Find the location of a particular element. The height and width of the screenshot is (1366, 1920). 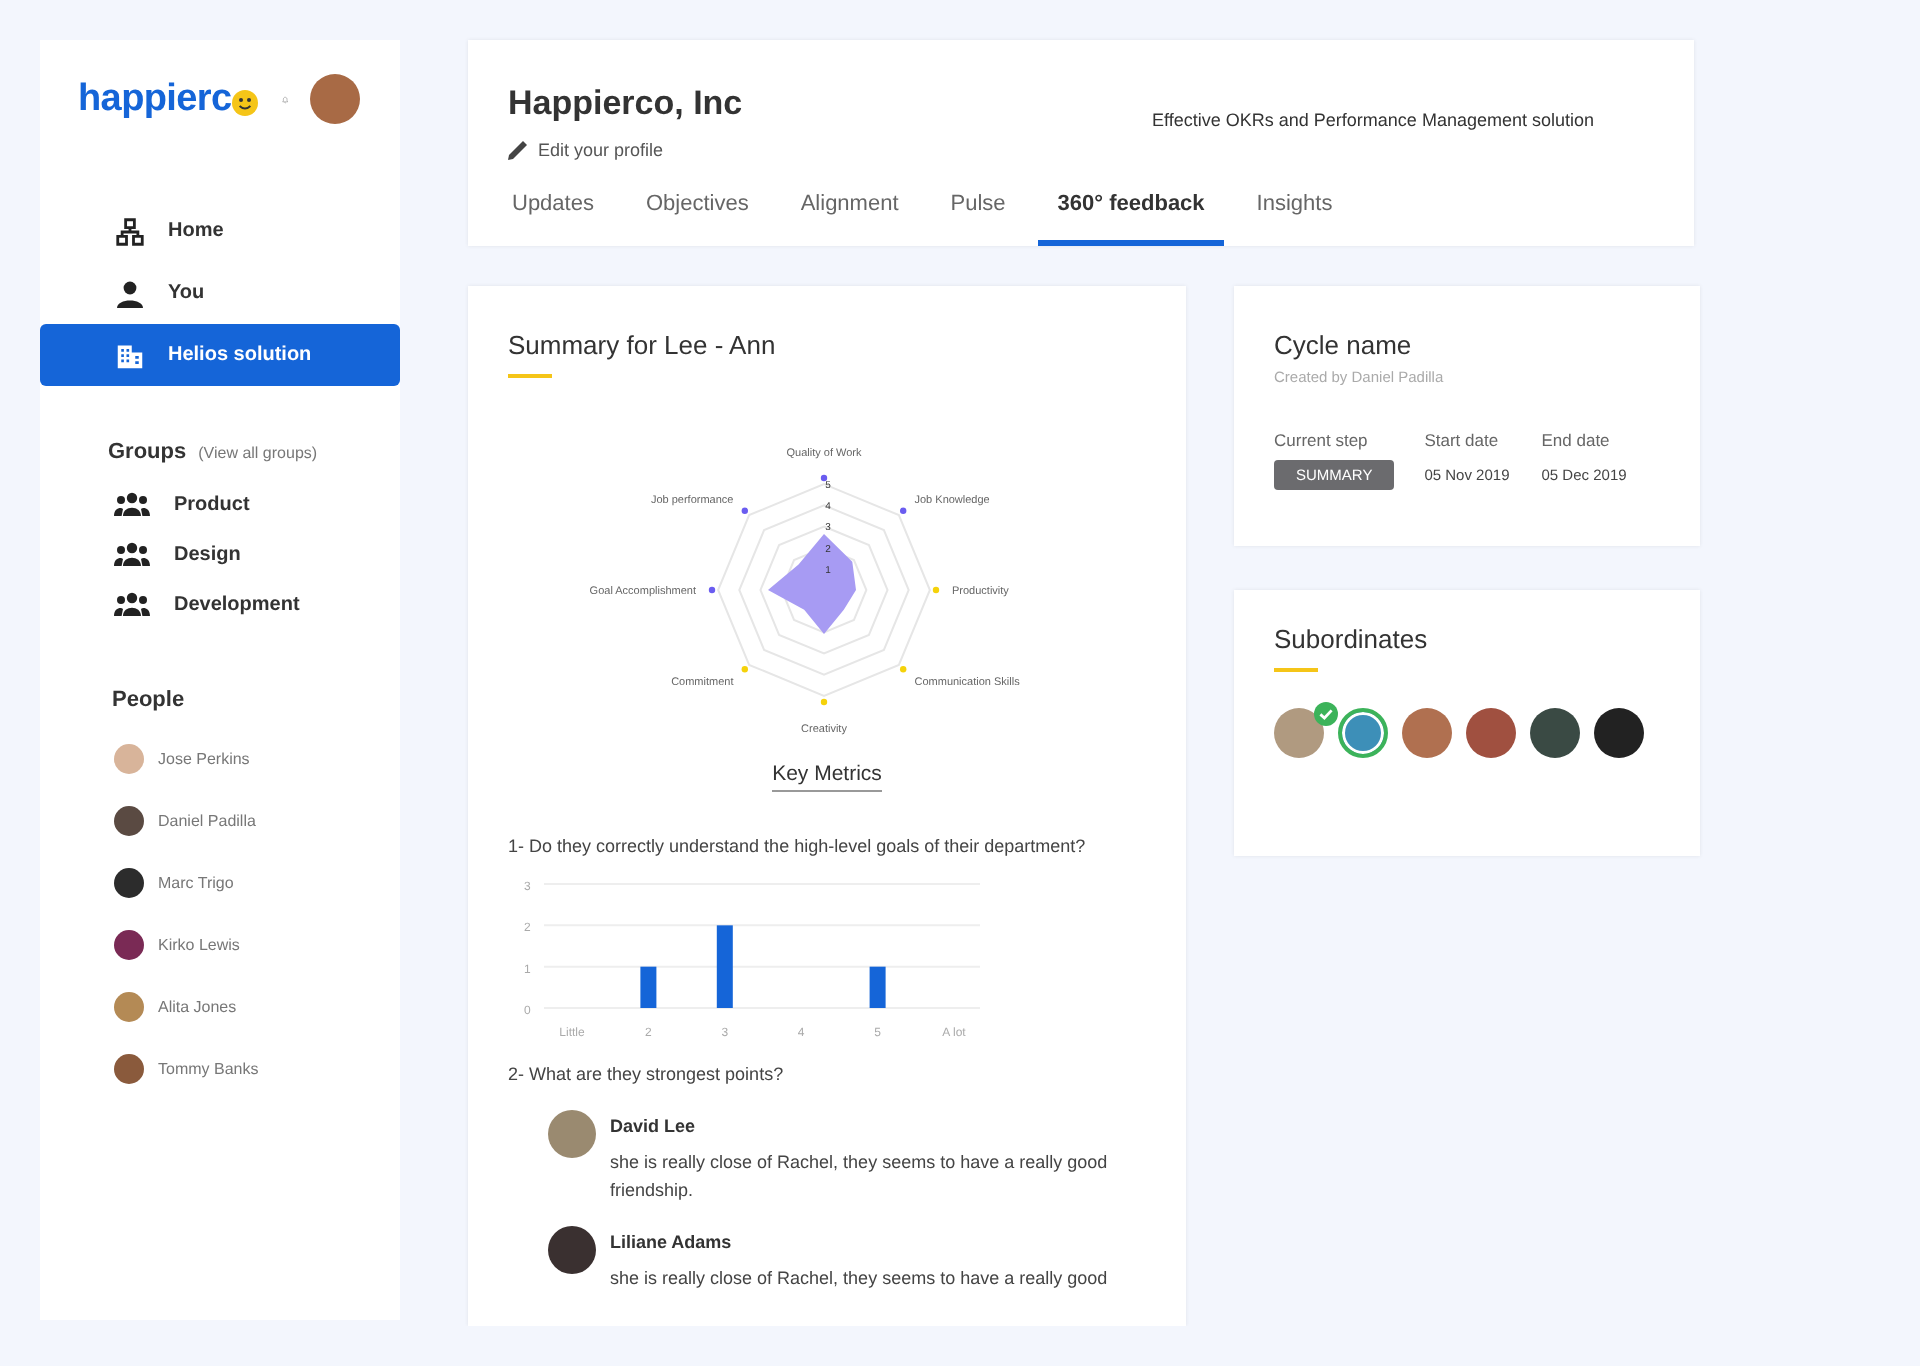

smiley-logo-icon is located at coordinates (244, 102).